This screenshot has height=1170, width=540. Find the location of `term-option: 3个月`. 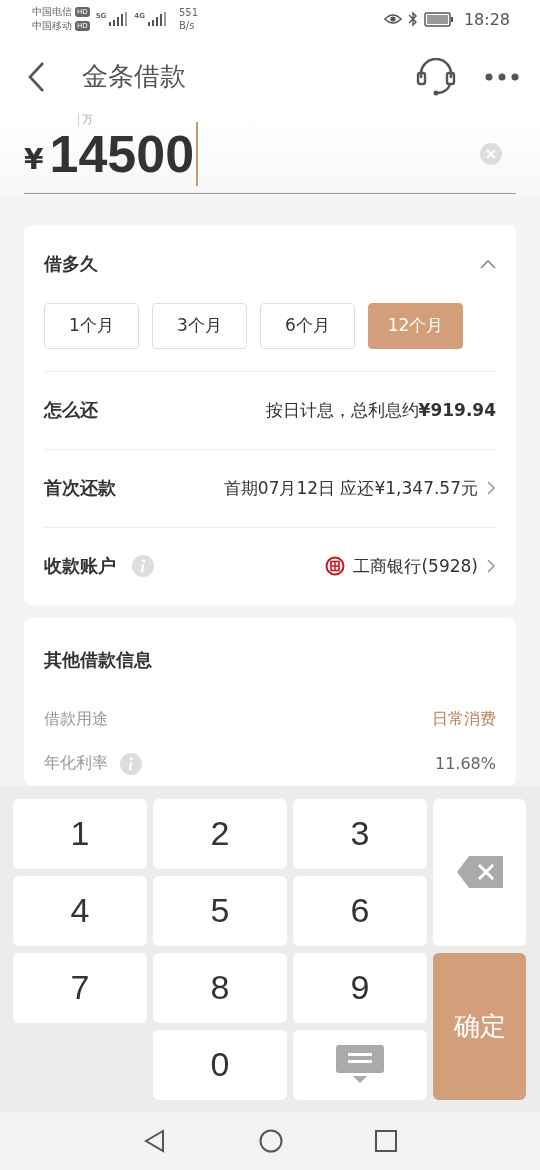

term-option: 3个月 is located at coordinates (199, 325).